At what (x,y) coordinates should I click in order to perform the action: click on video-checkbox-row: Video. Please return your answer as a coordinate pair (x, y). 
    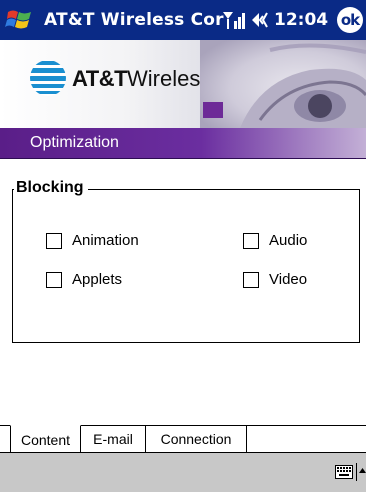
    Looking at the image, I should click on (275, 279).